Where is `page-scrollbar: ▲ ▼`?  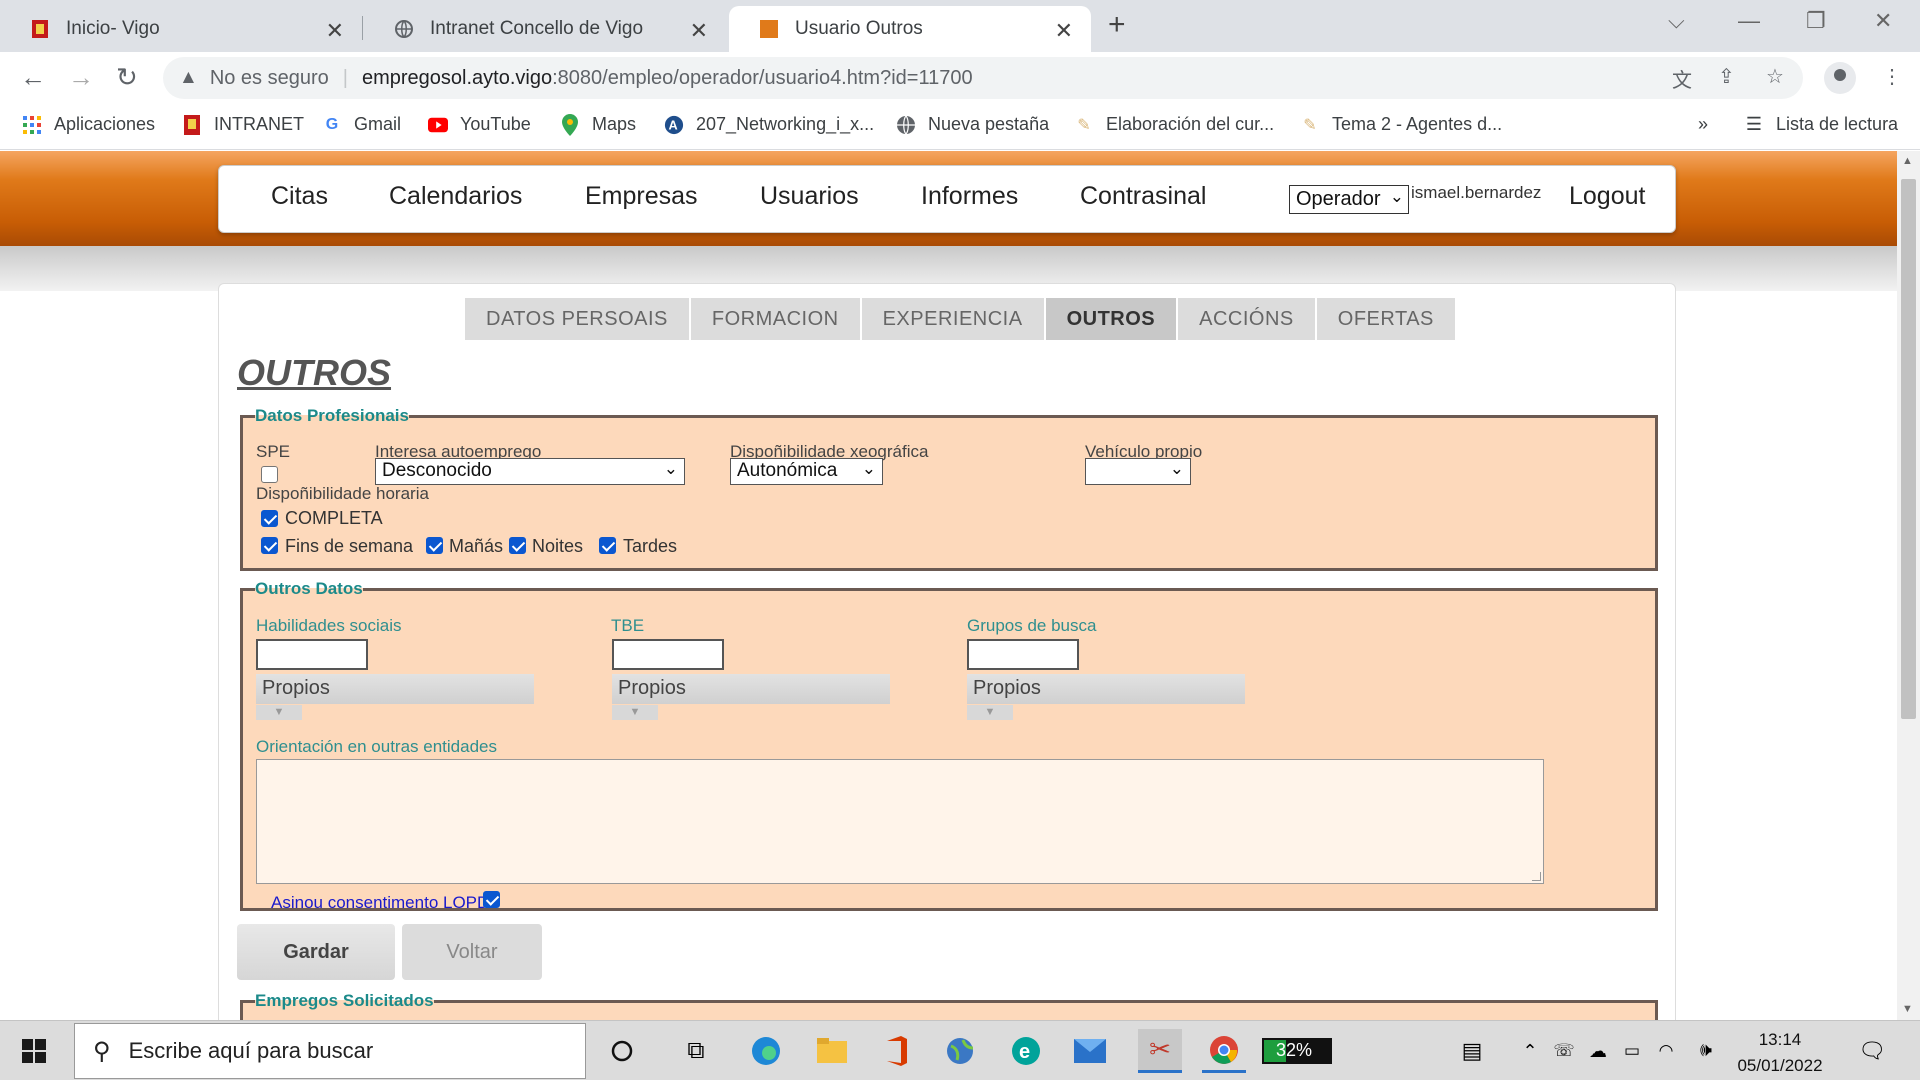
page-scrollbar: ▲ ▼ is located at coordinates (1908, 585).